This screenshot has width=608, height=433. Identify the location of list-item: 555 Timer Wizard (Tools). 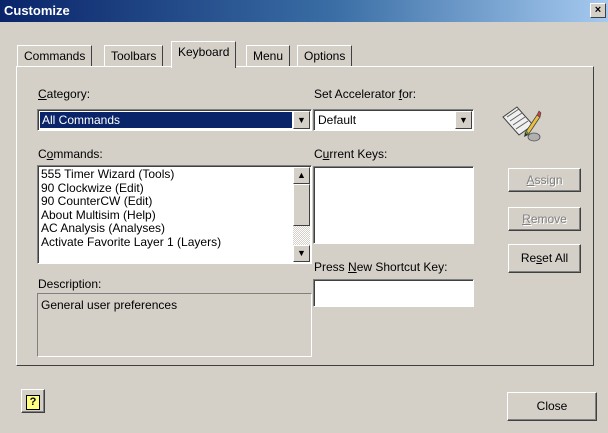
(165, 174).